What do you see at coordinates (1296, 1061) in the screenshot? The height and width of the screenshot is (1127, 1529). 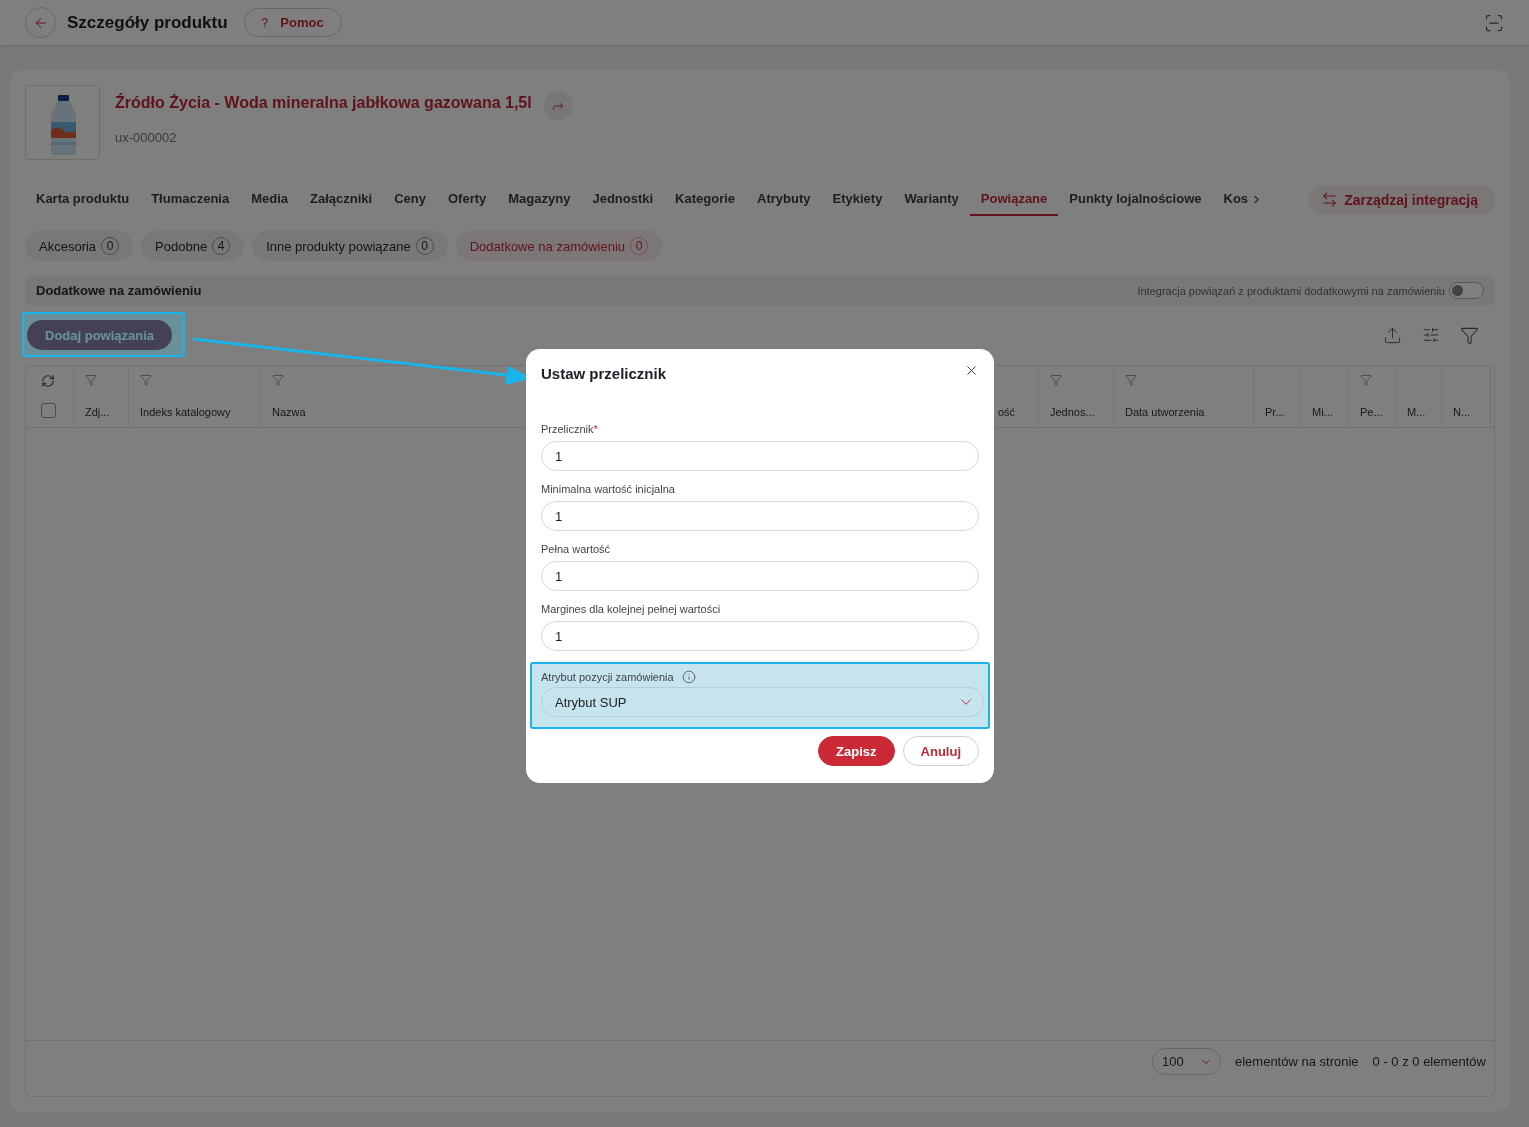 I see `page-size-label: elementów na stronie` at bounding box center [1296, 1061].